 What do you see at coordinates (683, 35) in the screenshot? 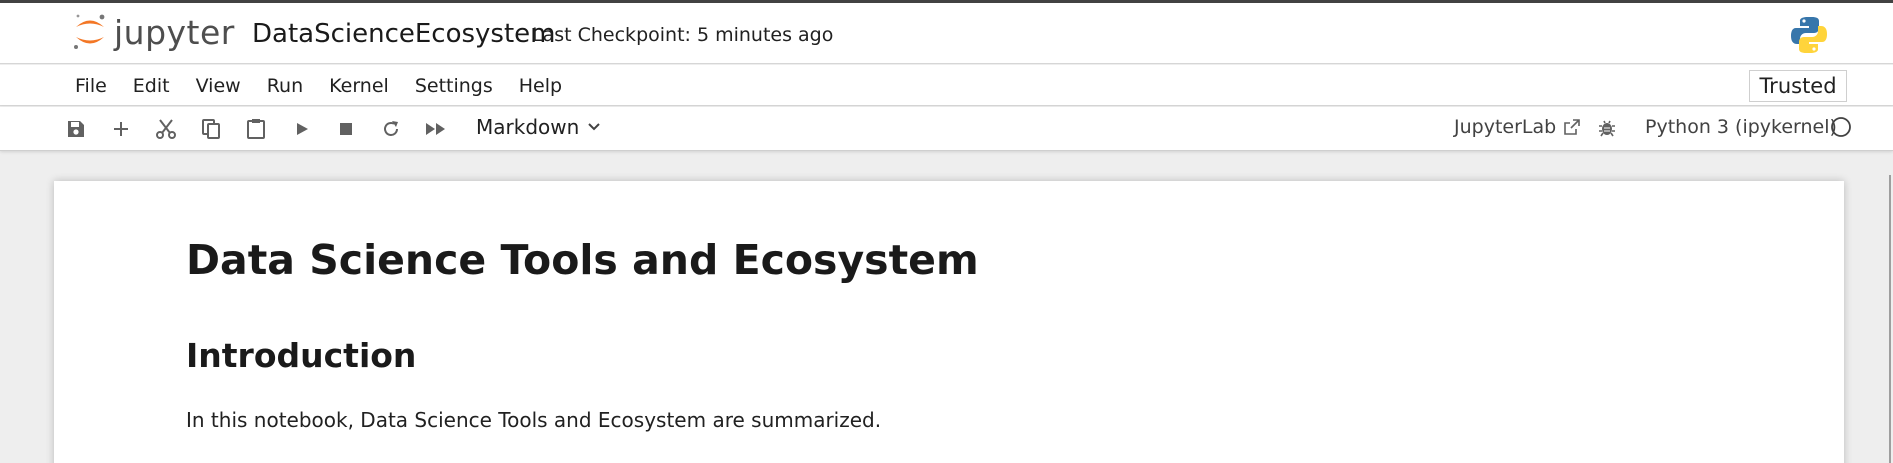
I see `checkpoint-status: Last Checkpoint: 5 minutes ago` at bounding box center [683, 35].